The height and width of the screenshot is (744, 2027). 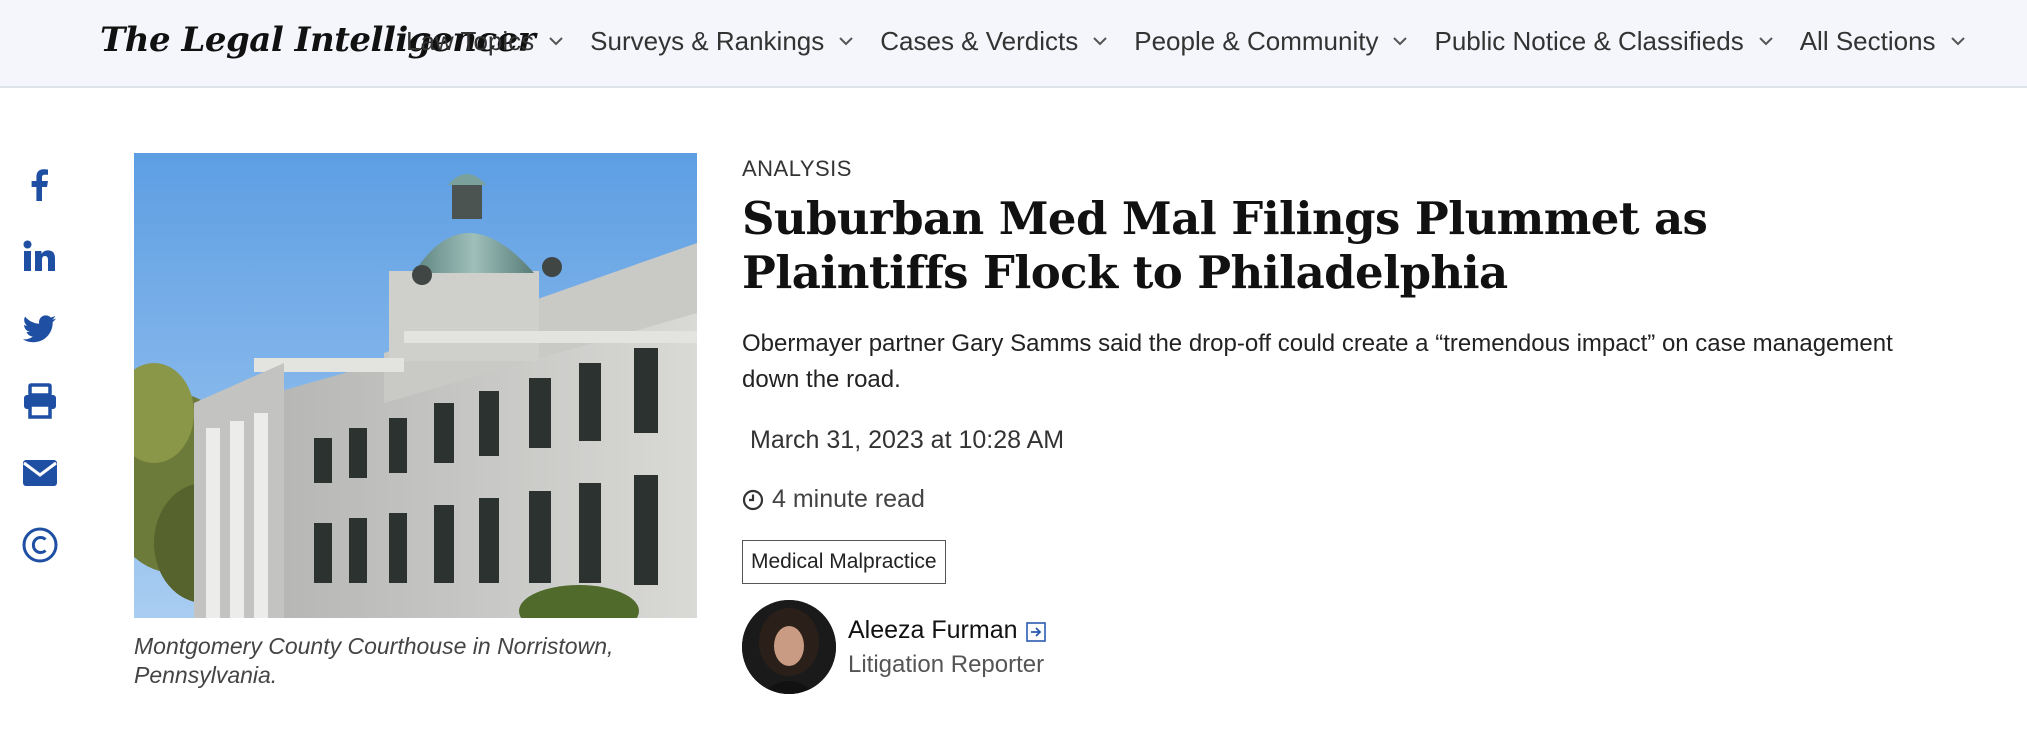 I want to click on twitter-icon, so click(x=40, y=329).